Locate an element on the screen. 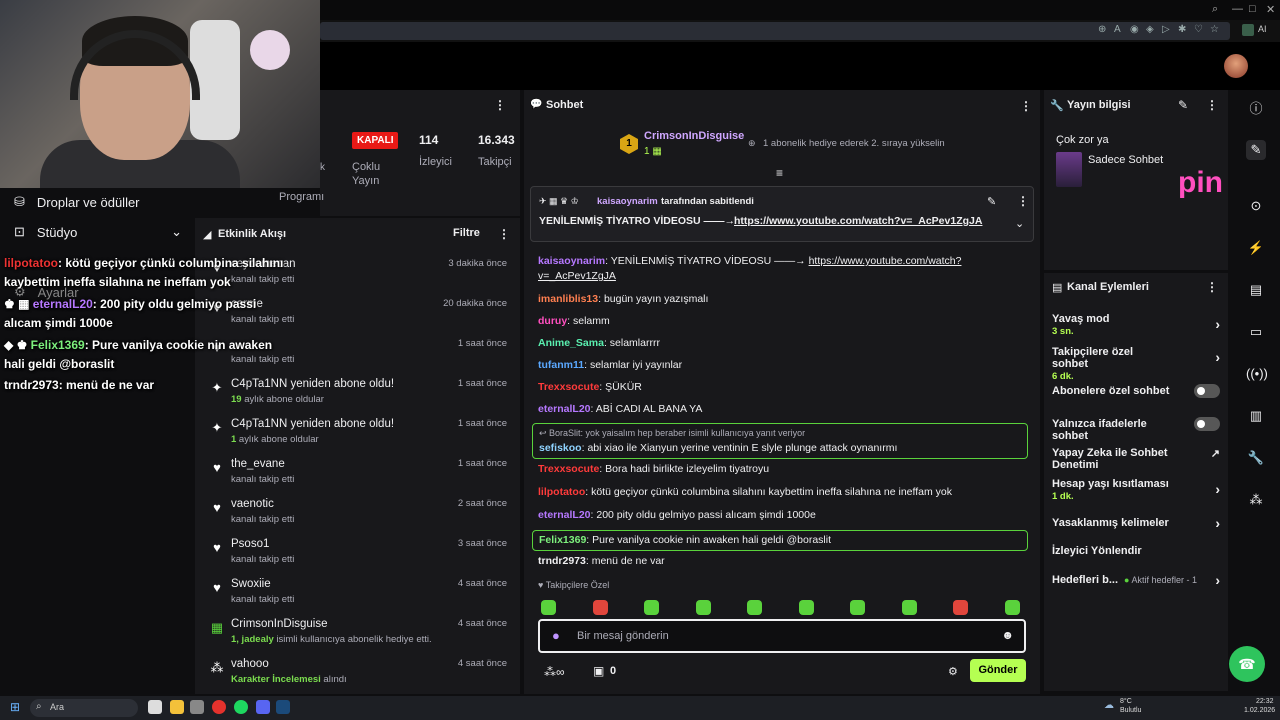 The height and width of the screenshot is (720, 1280). chat-username: imanliblis13 is located at coordinates (568, 299).